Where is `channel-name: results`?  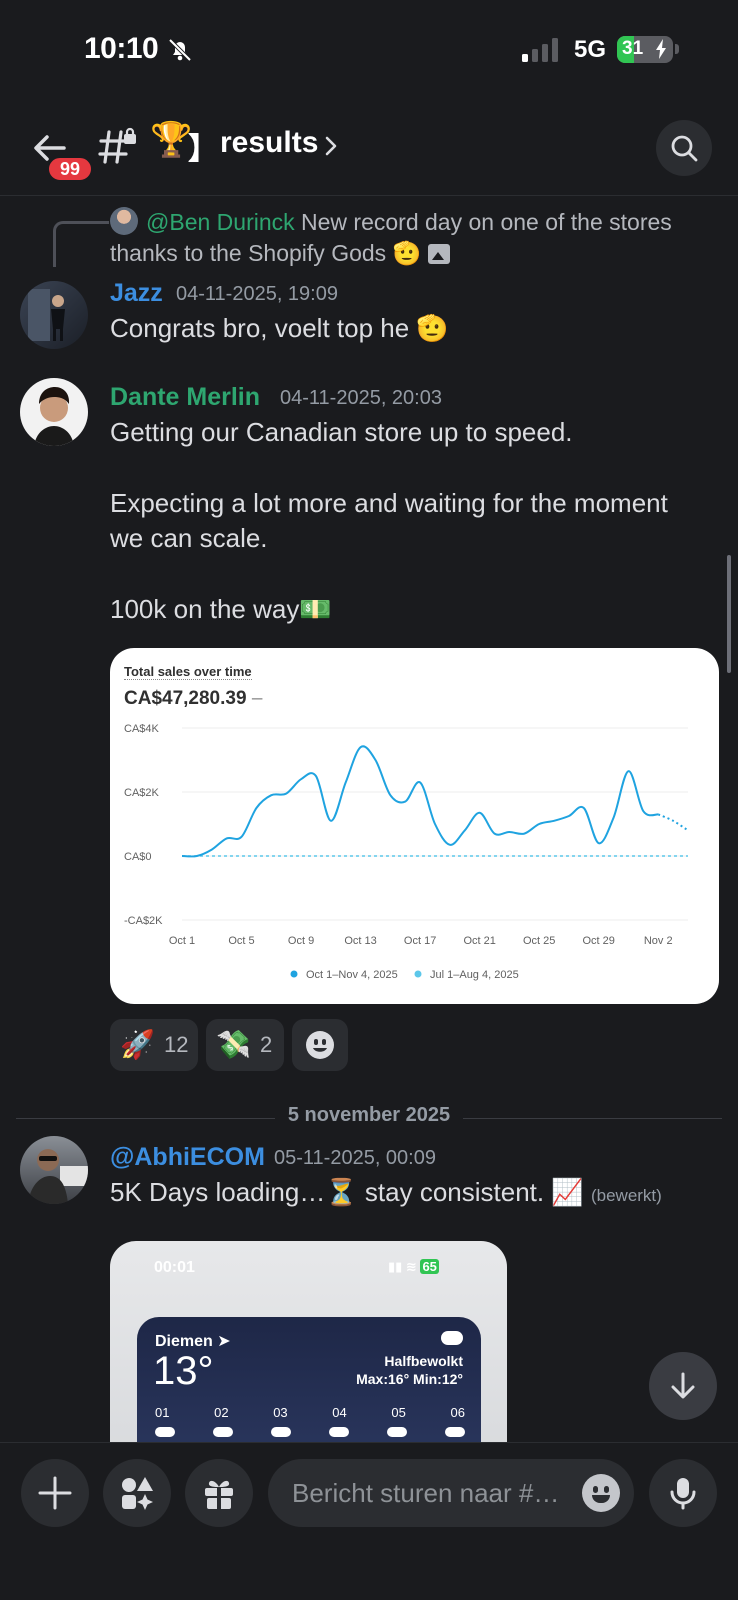 channel-name: results is located at coordinates (269, 143).